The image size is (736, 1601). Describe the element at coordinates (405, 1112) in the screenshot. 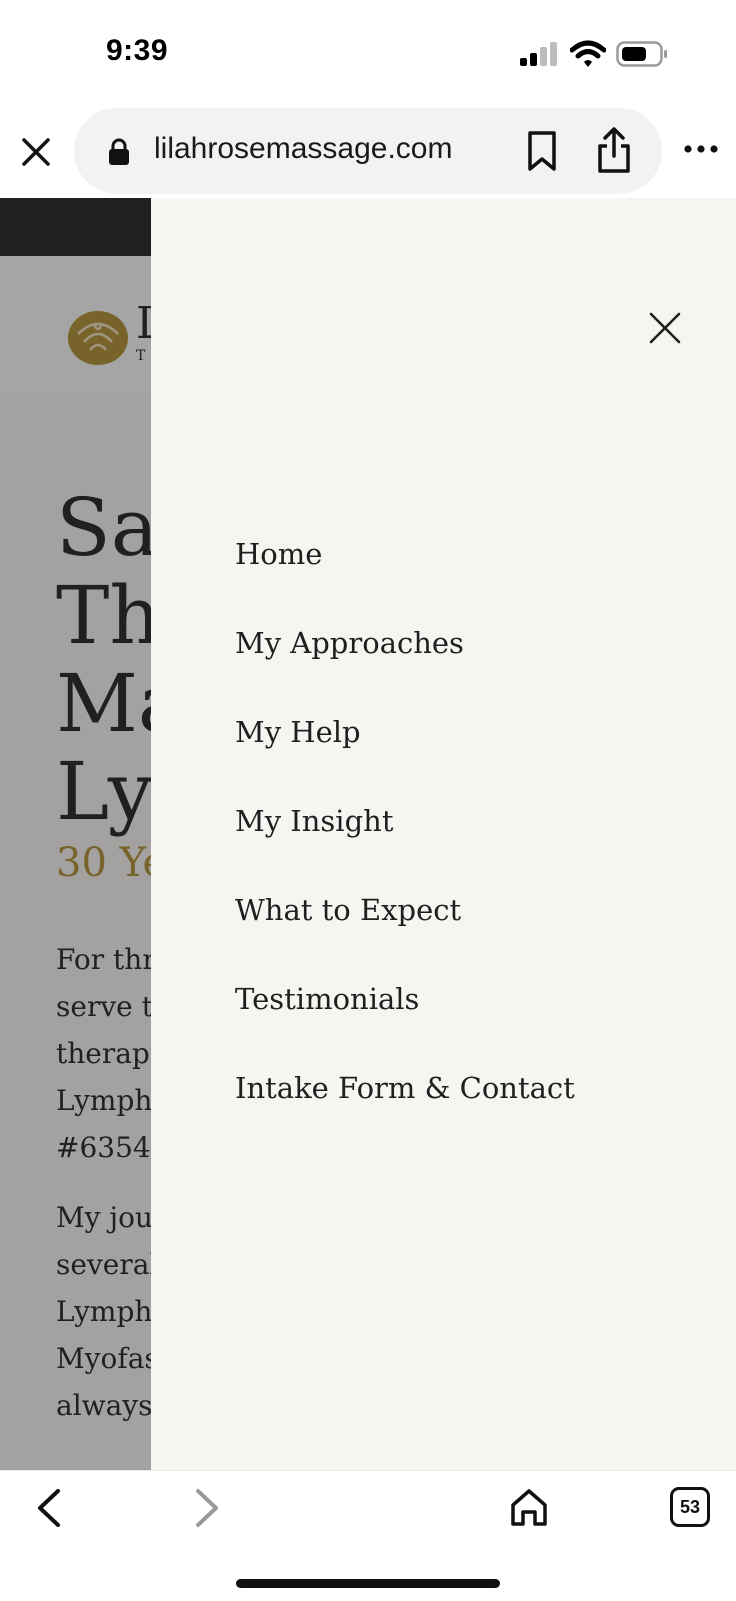

I see `menu-item-intake-form-contact: Intake Form & Contact` at that location.